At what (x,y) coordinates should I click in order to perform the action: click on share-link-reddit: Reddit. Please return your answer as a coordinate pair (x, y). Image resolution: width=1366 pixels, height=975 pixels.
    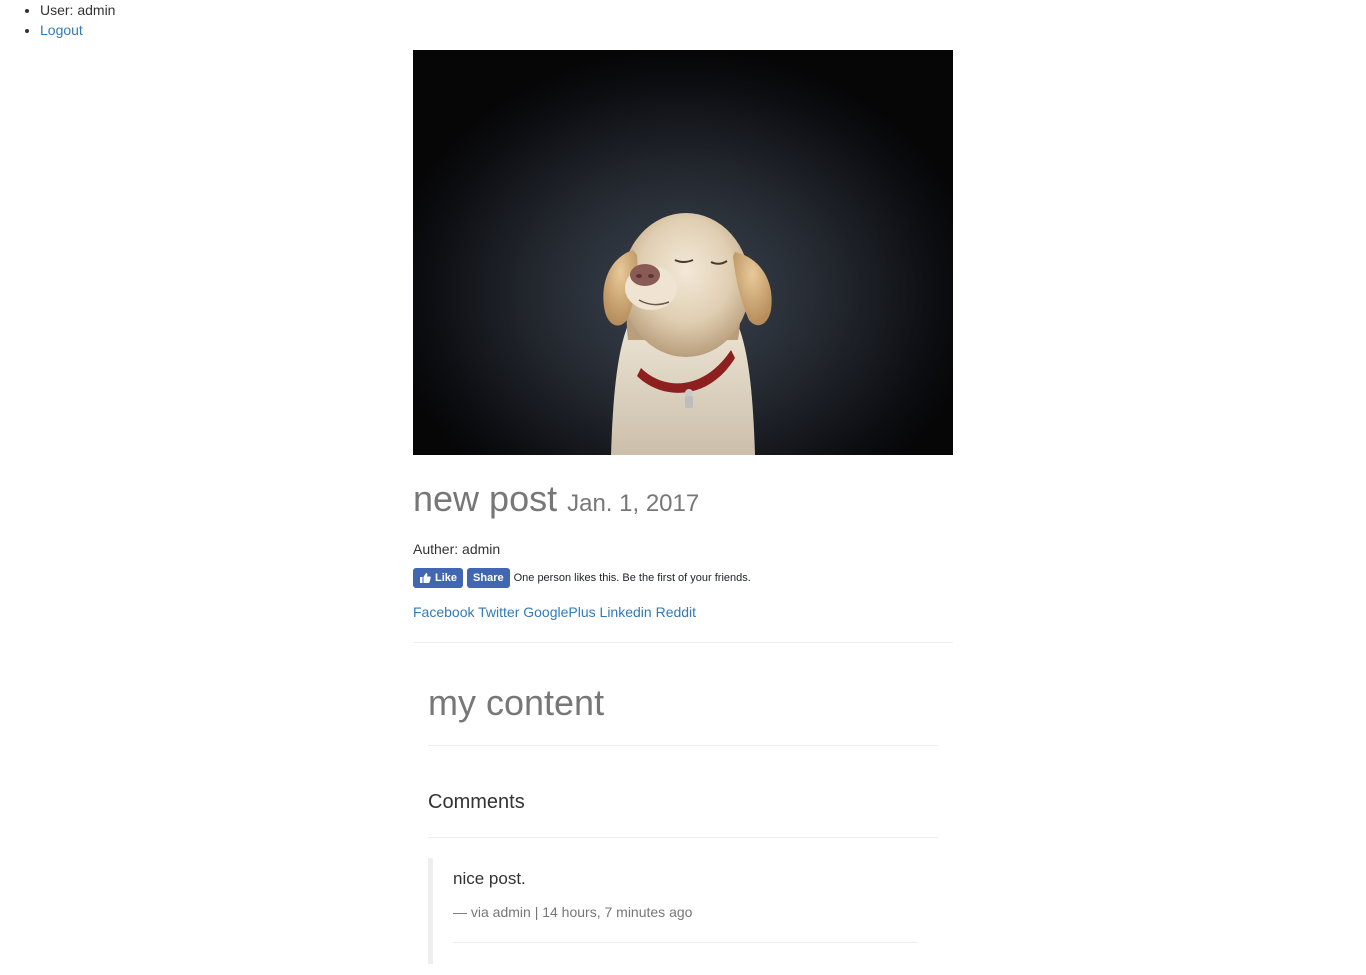
    Looking at the image, I should click on (676, 612).